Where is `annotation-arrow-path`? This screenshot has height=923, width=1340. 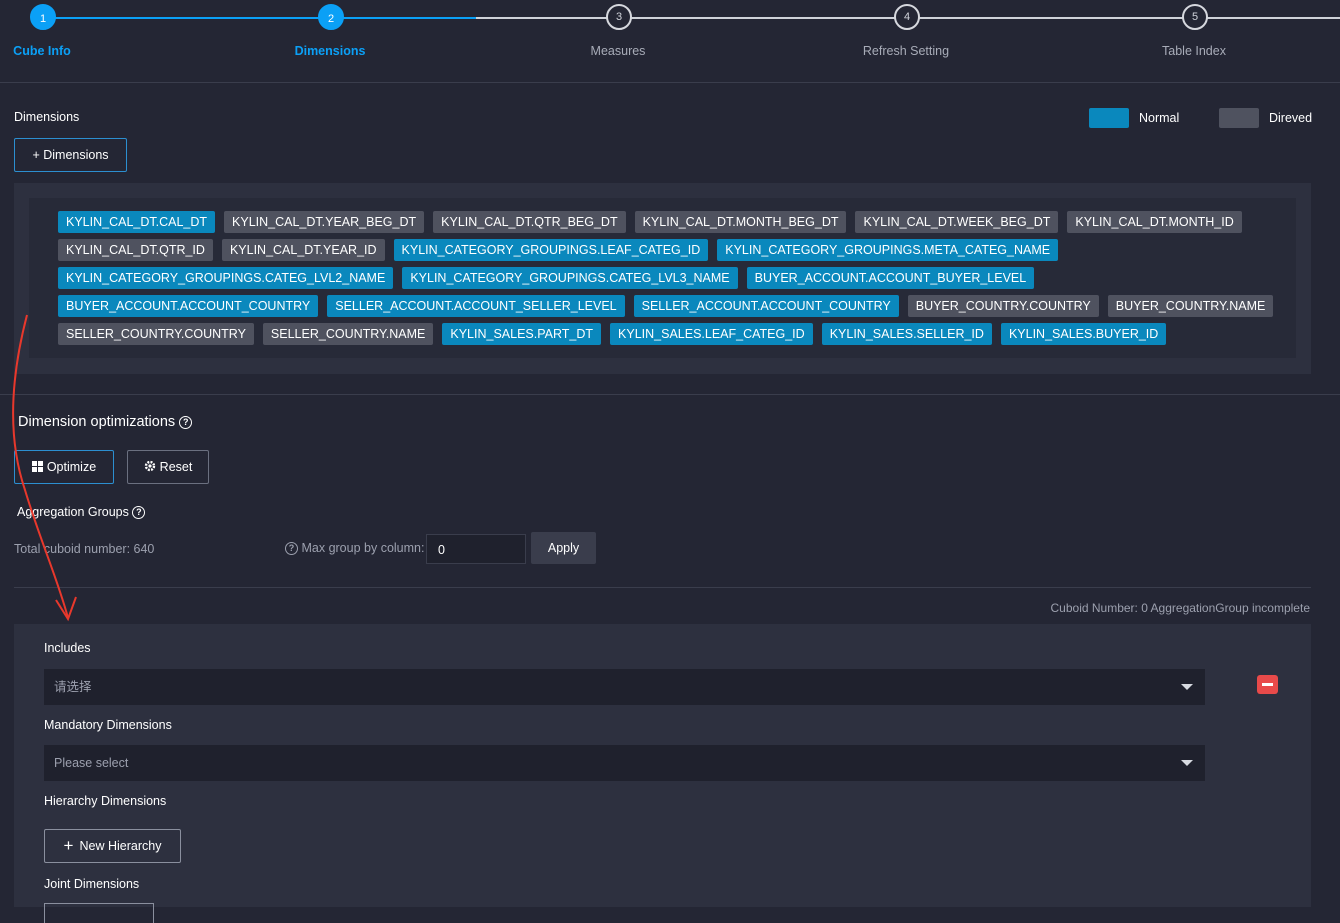
annotation-arrow-path is located at coordinates (40, 466).